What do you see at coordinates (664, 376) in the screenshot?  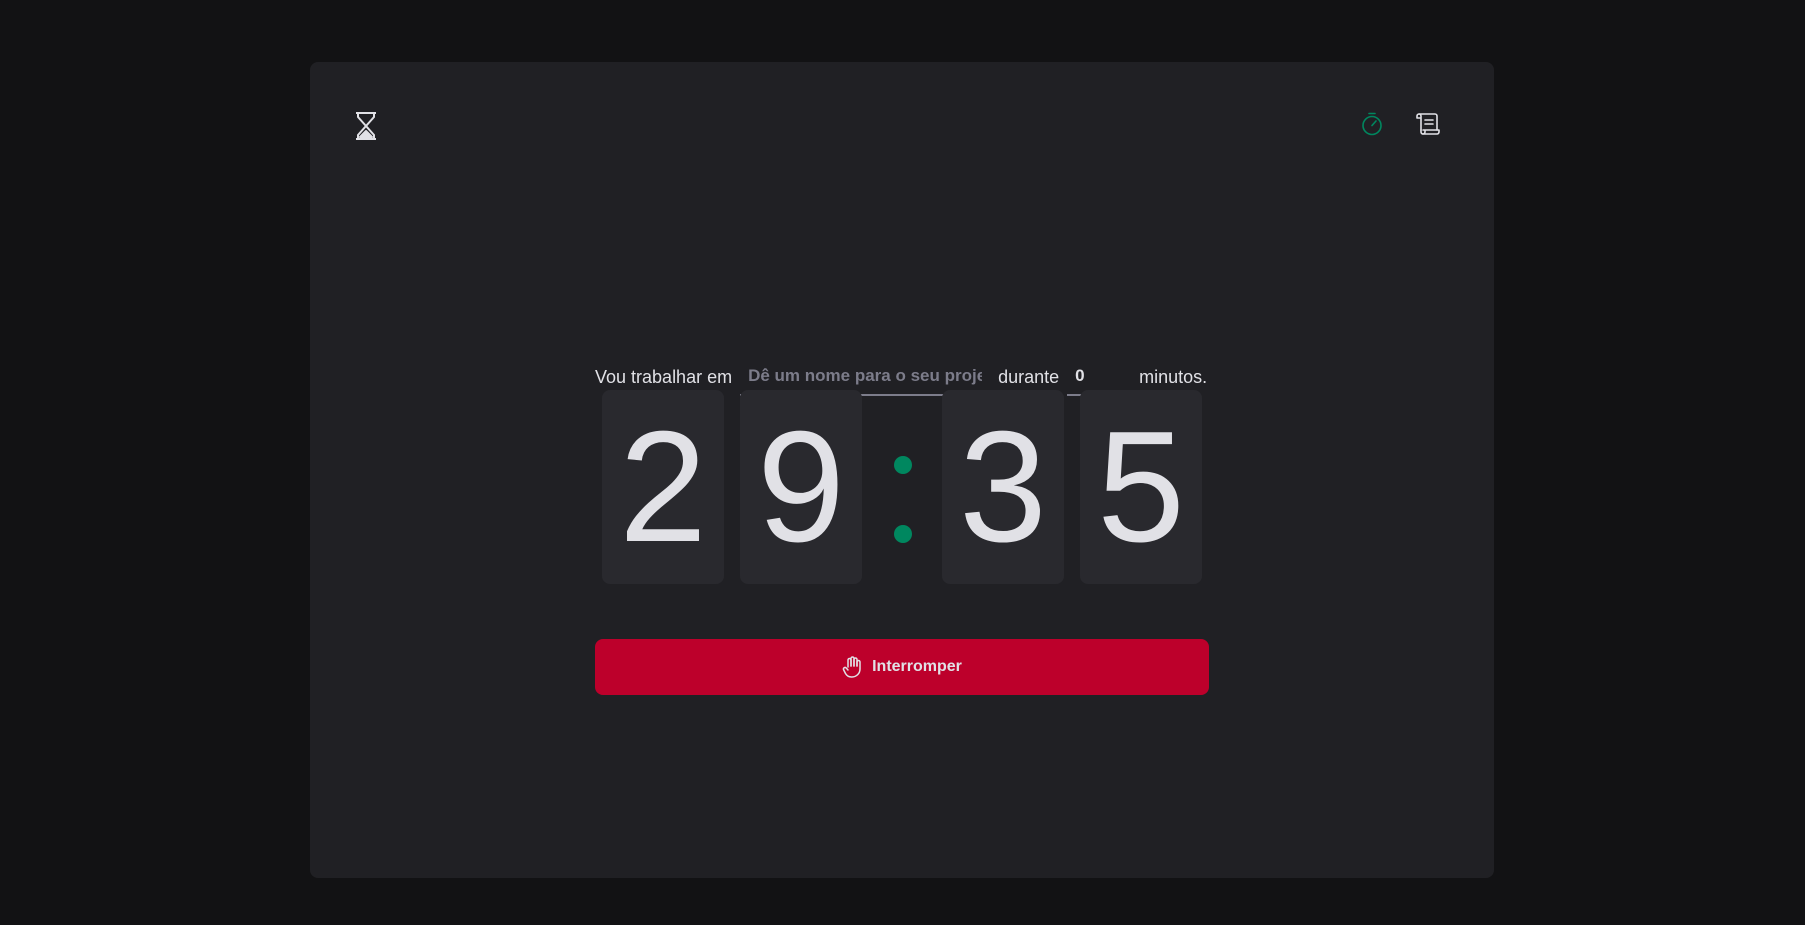 I see `task-label: Vou trabalhar em` at bounding box center [664, 376].